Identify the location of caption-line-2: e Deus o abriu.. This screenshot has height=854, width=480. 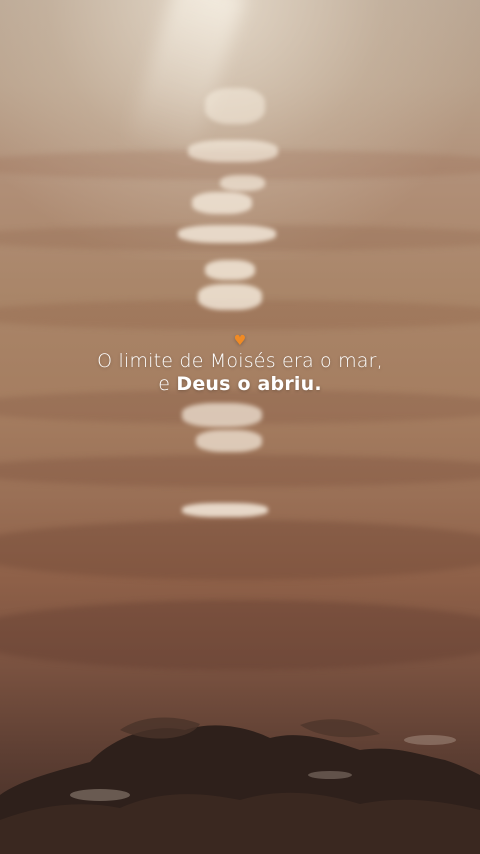
(240, 384).